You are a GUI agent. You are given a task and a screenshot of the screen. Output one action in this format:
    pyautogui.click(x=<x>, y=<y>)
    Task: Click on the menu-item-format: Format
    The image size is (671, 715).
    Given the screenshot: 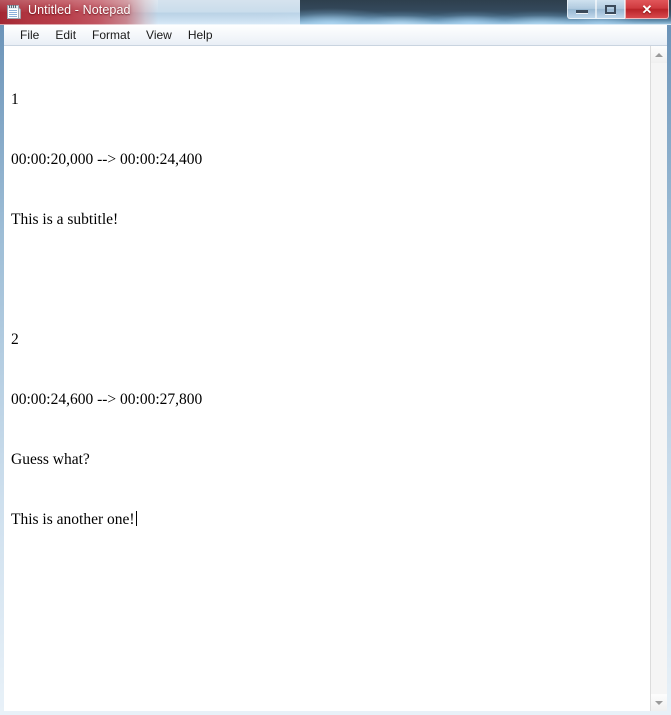 What is the action you would take?
    pyautogui.click(x=111, y=35)
    